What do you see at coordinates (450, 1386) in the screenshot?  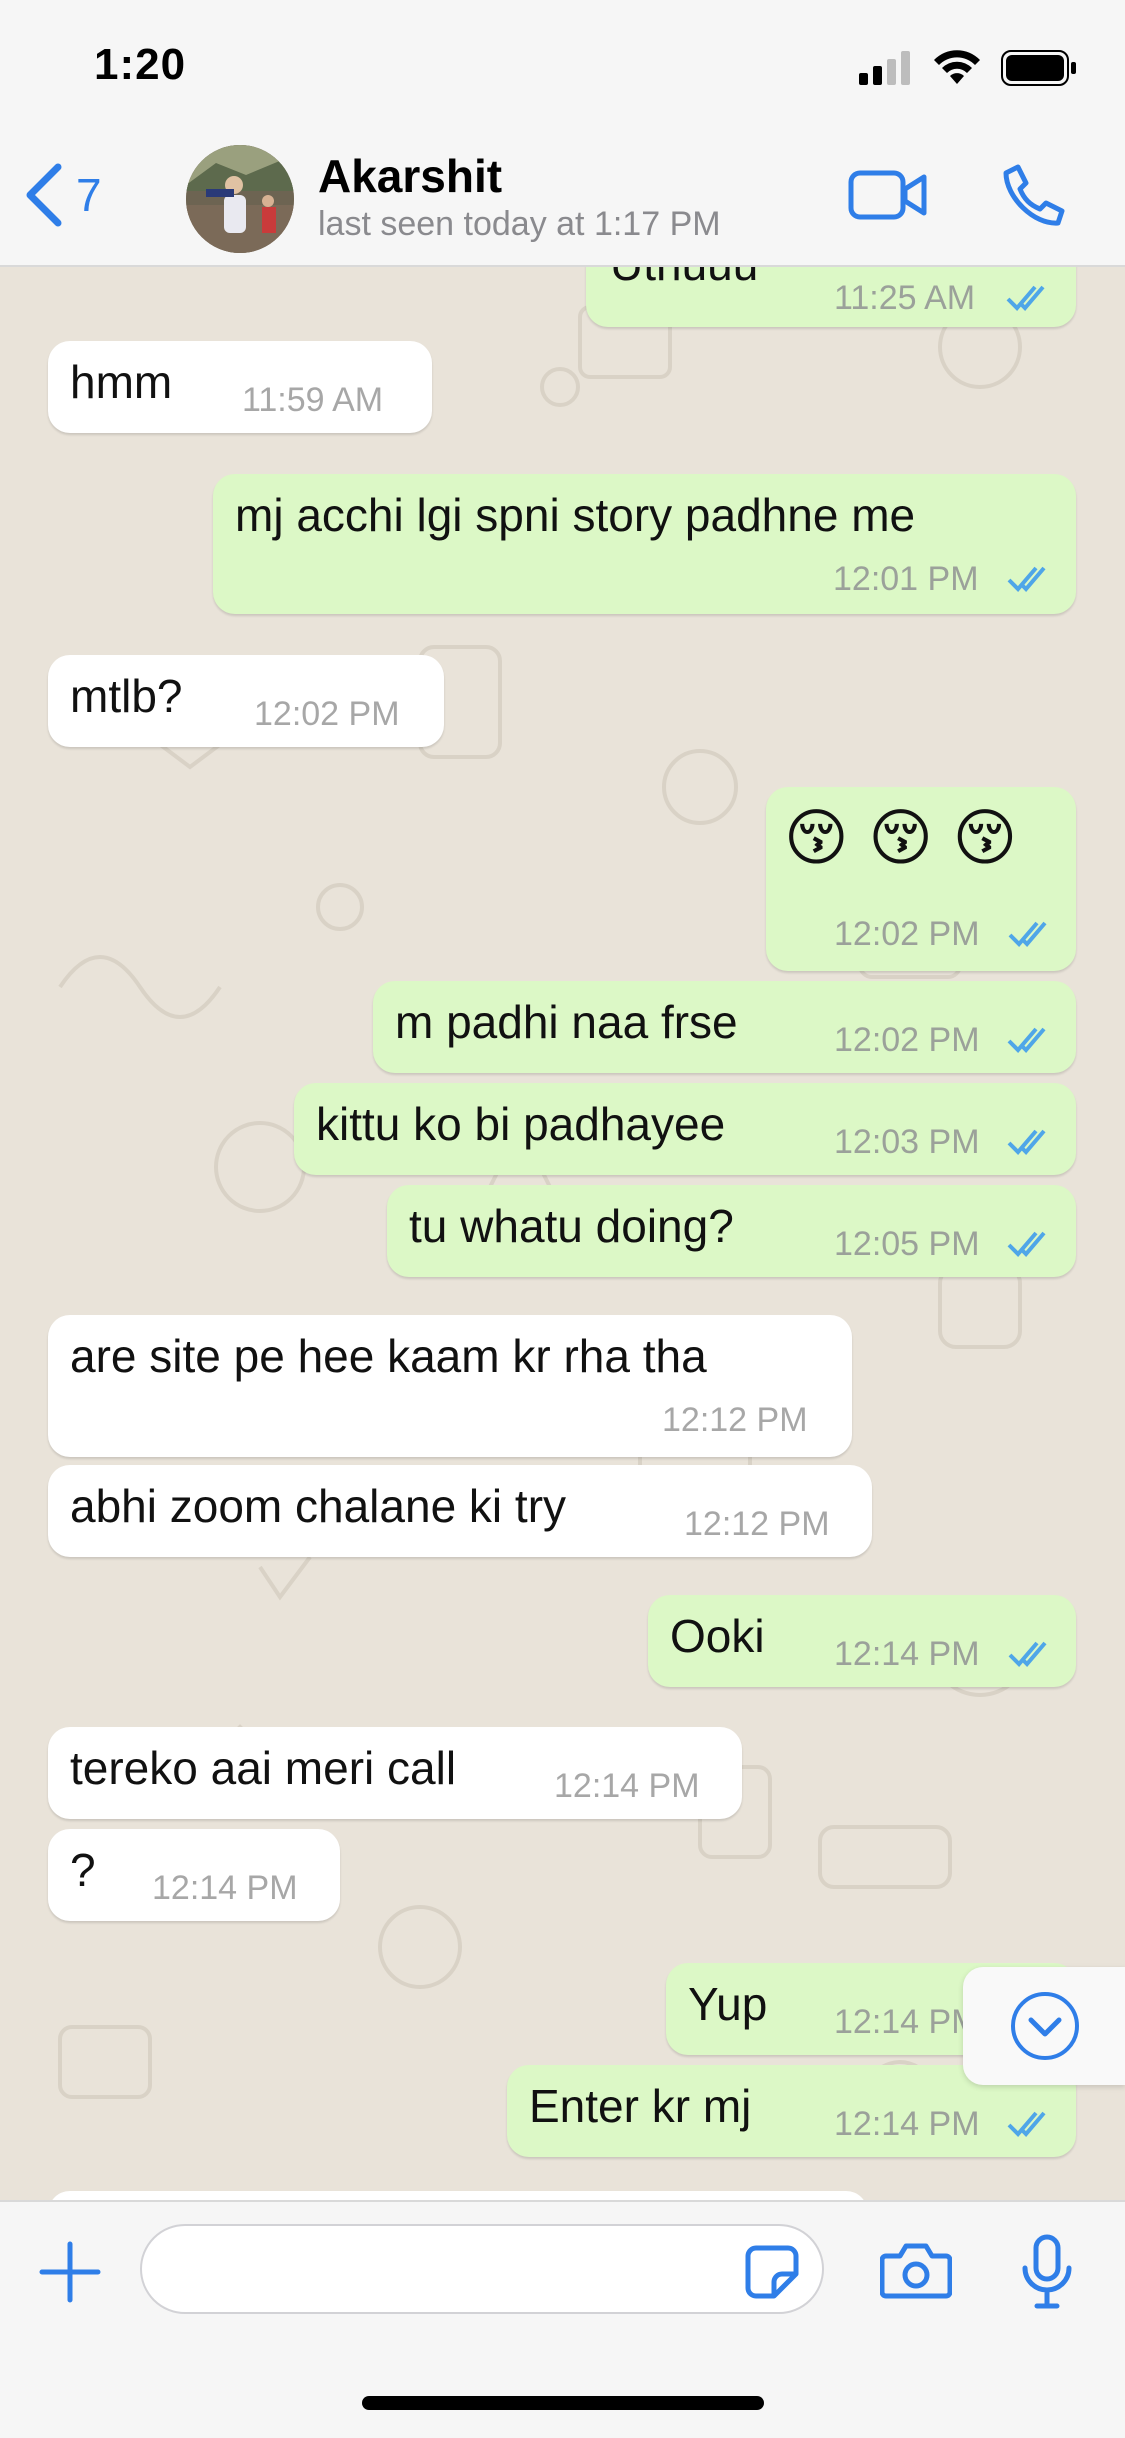 I see `message-bubble-incoming: are site pe hee kaam kr rha tha 12:12 PM` at bounding box center [450, 1386].